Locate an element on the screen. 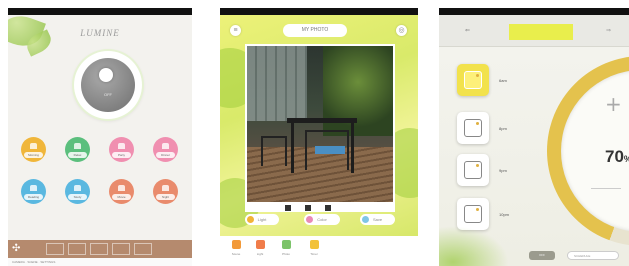  scene-button: Morning is located at coordinates (33, 149).